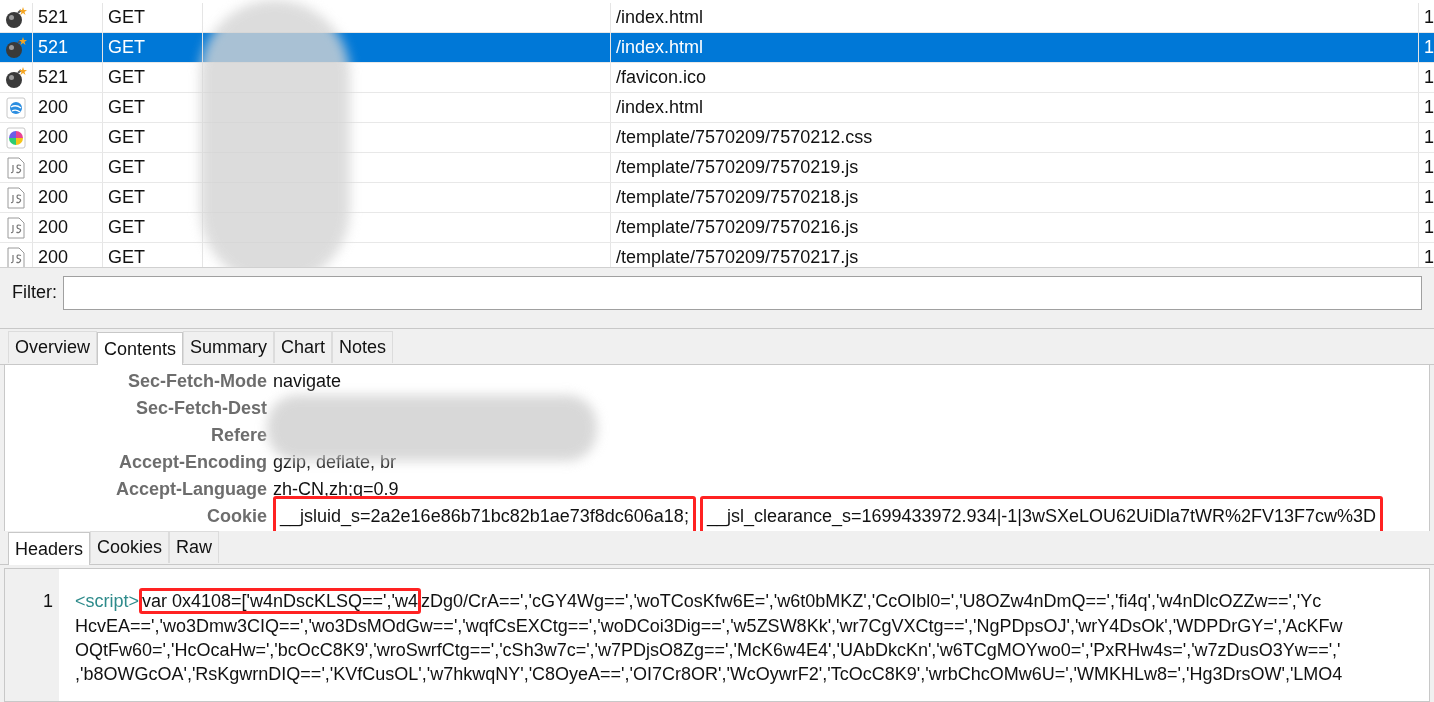  I want to click on tab: Overview, so click(52, 347).